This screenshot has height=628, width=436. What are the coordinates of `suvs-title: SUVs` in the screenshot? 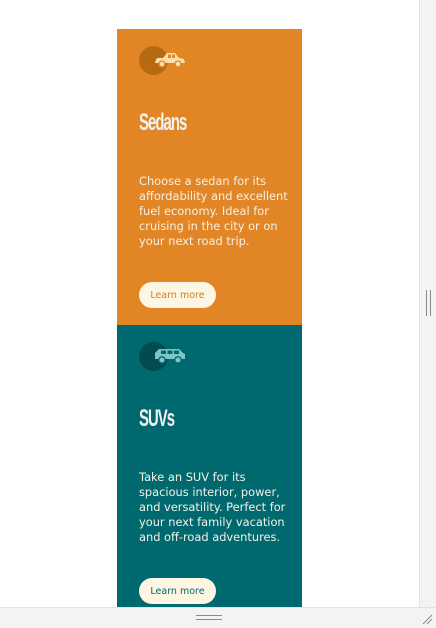 It's located at (157, 418).